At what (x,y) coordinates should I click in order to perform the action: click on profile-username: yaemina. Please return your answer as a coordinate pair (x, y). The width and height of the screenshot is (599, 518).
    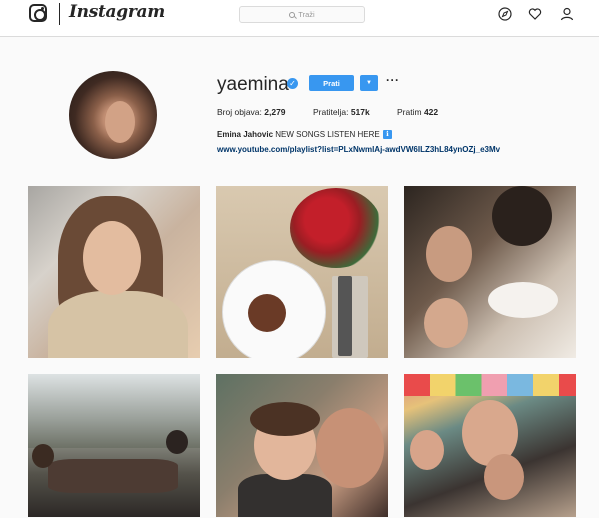
    Looking at the image, I should click on (253, 84).